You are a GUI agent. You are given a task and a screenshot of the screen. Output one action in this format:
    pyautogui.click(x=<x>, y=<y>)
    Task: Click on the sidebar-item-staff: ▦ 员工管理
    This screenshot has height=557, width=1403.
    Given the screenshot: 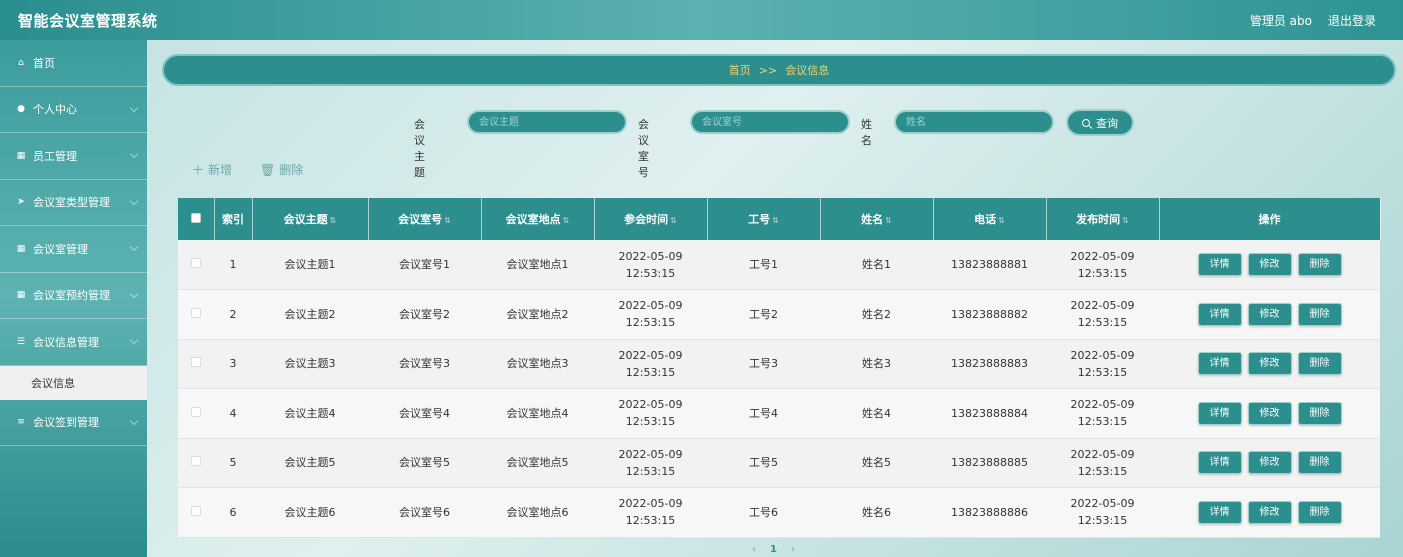 What is the action you would take?
    pyautogui.click(x=73, y=156)
    